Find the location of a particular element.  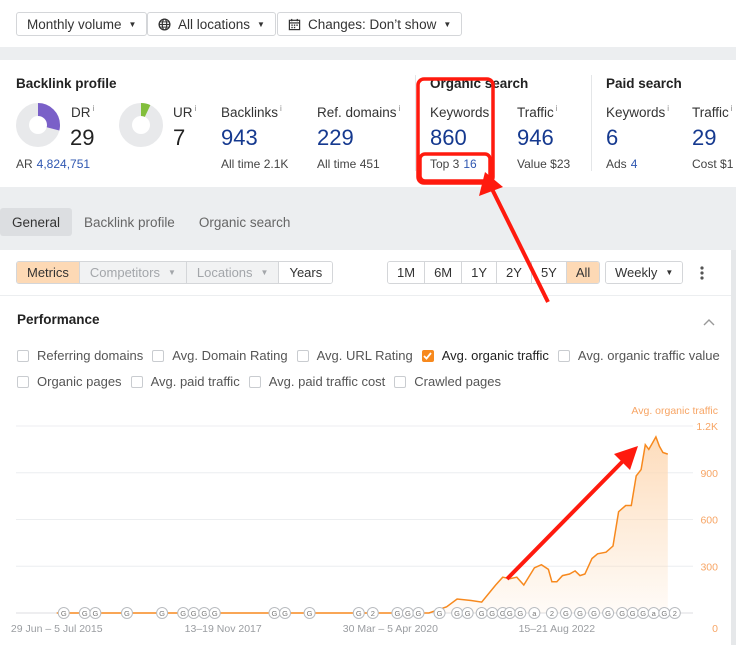

checkbox-avg-paid-traffic: Avg. paid traffic is located at coordinates (185, 381).